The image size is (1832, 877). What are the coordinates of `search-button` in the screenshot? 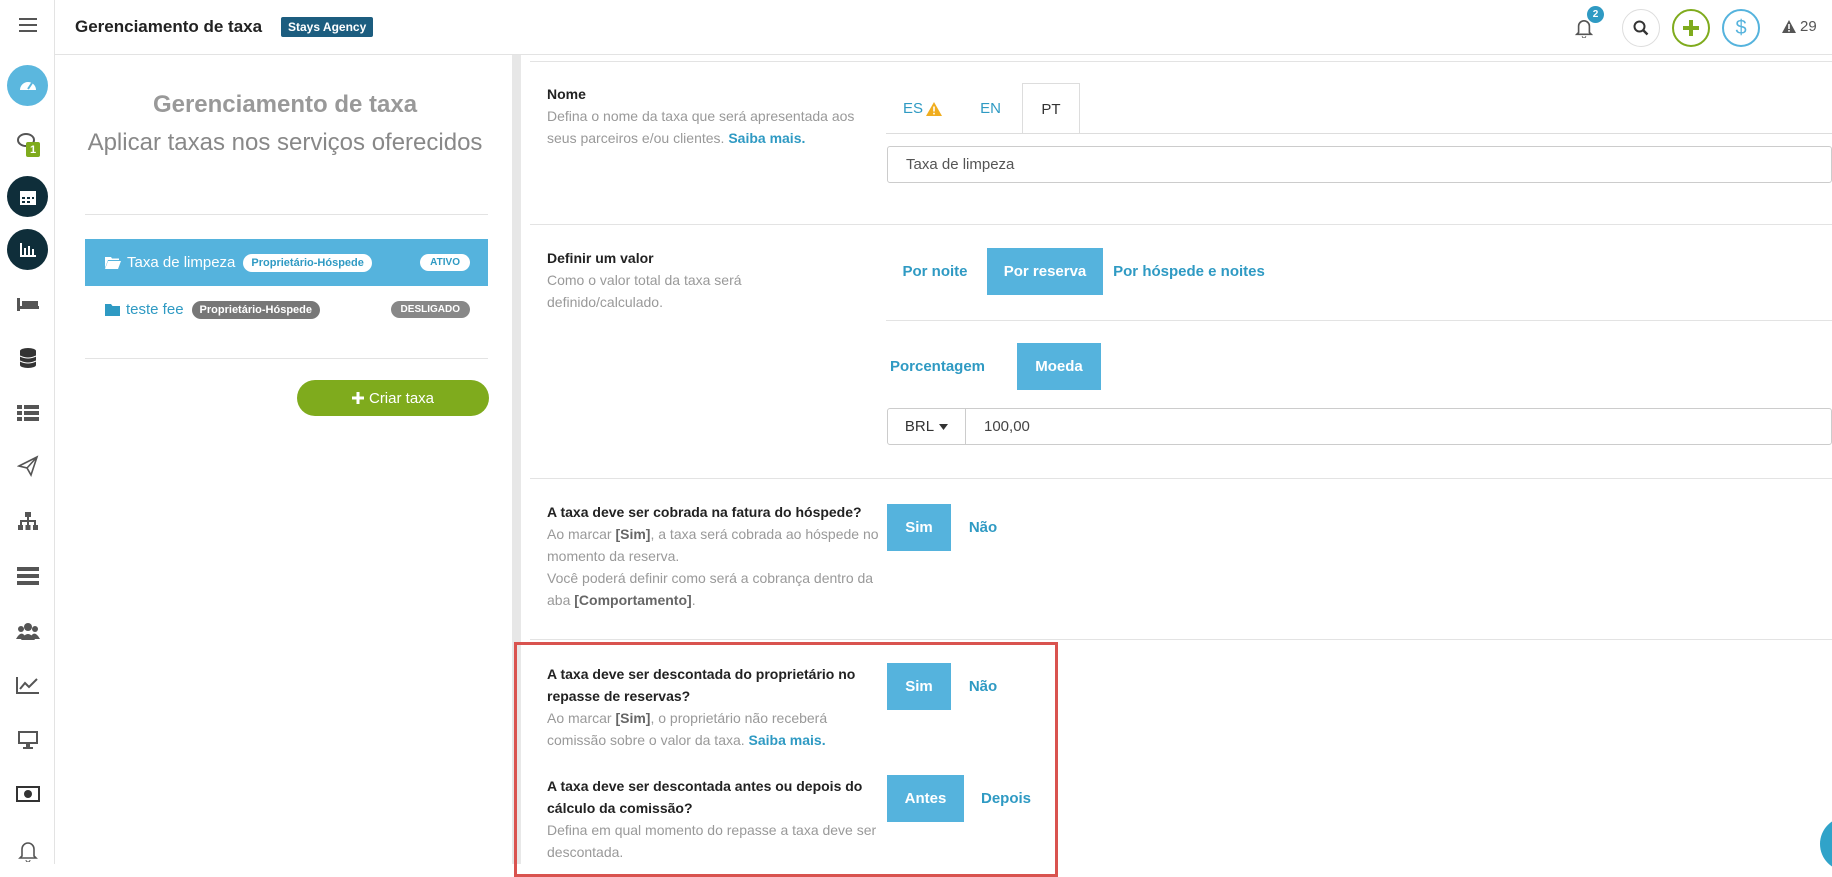 It's located at (1641, 28).